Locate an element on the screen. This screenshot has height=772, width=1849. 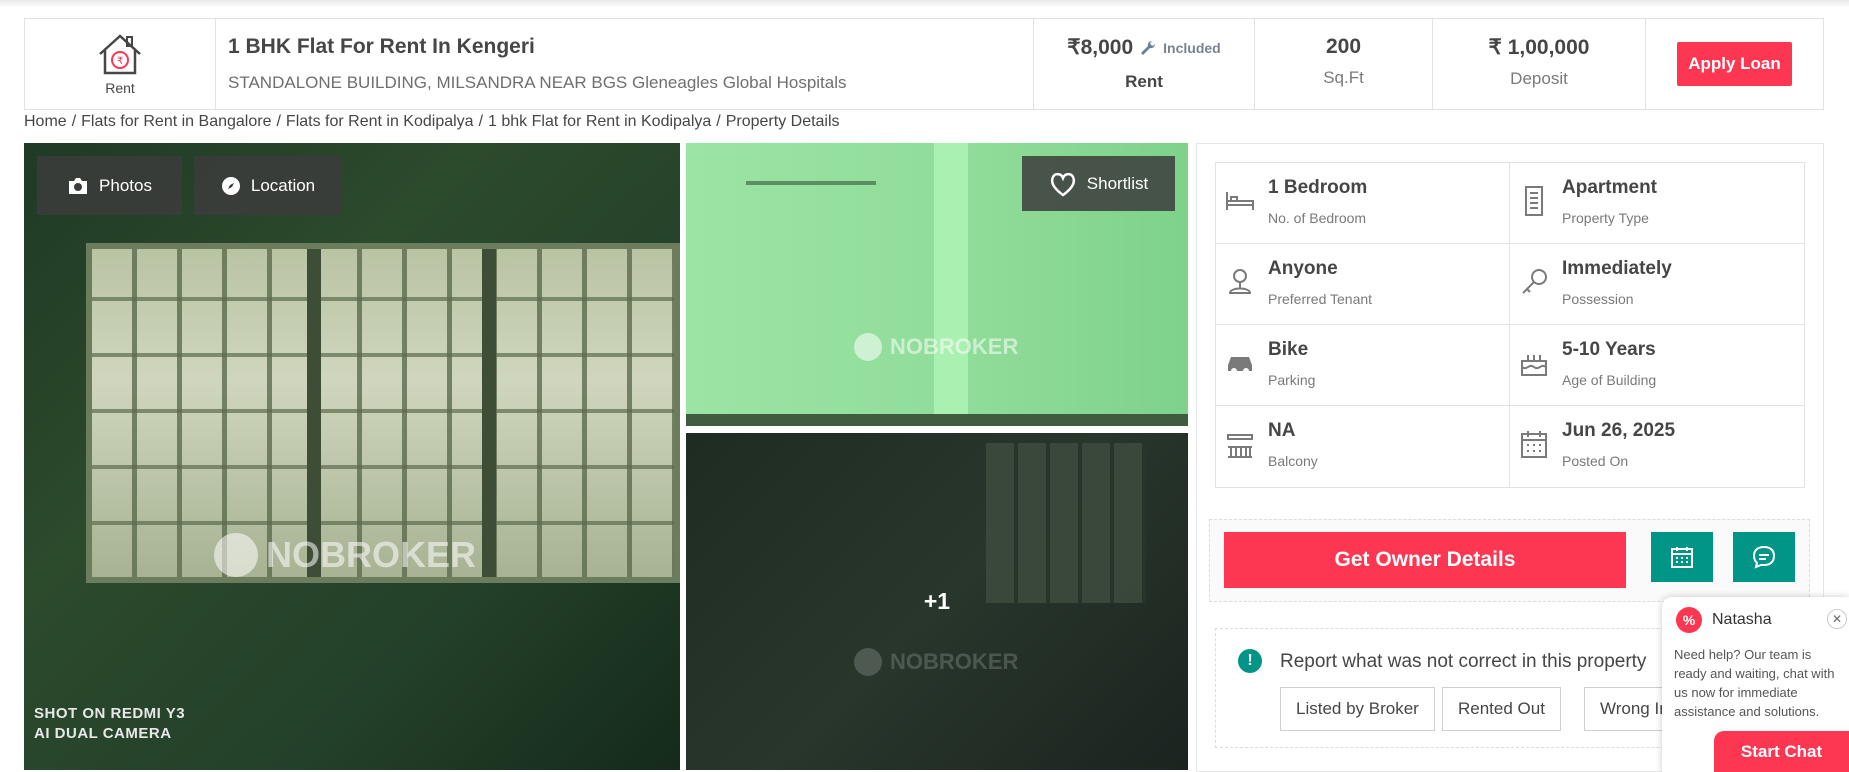
listing-type: ₹ Rent is located at coordinates (120, 64).